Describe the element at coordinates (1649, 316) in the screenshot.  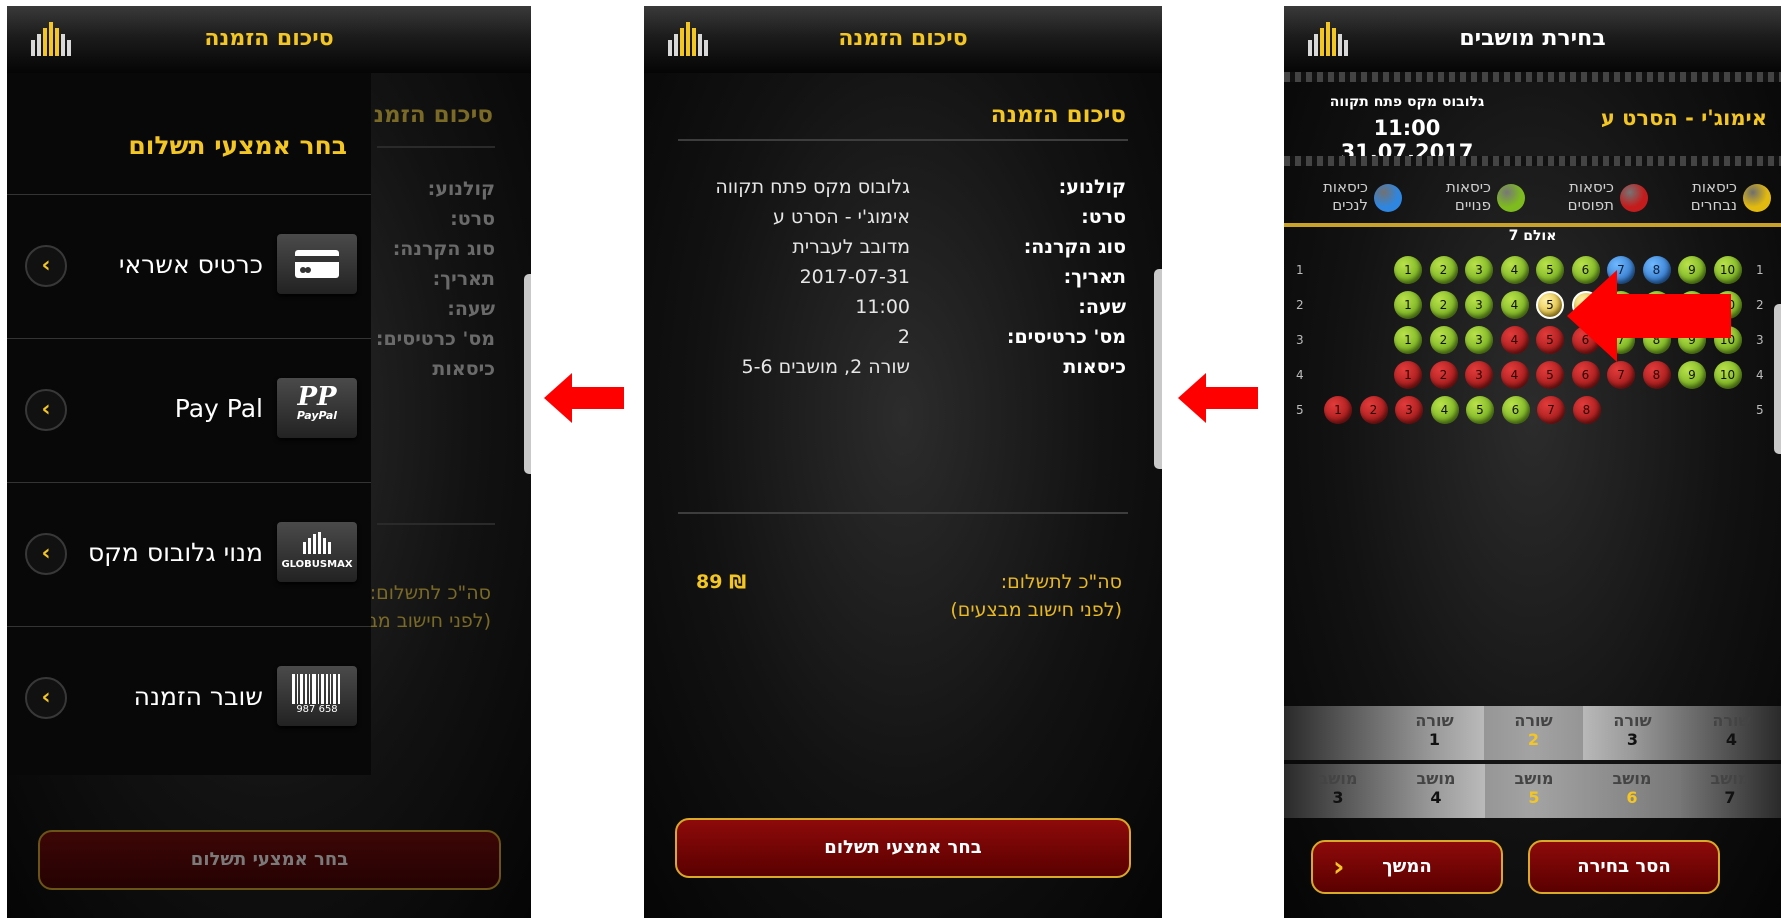
I see `pointer-arrow-icon` at that location.